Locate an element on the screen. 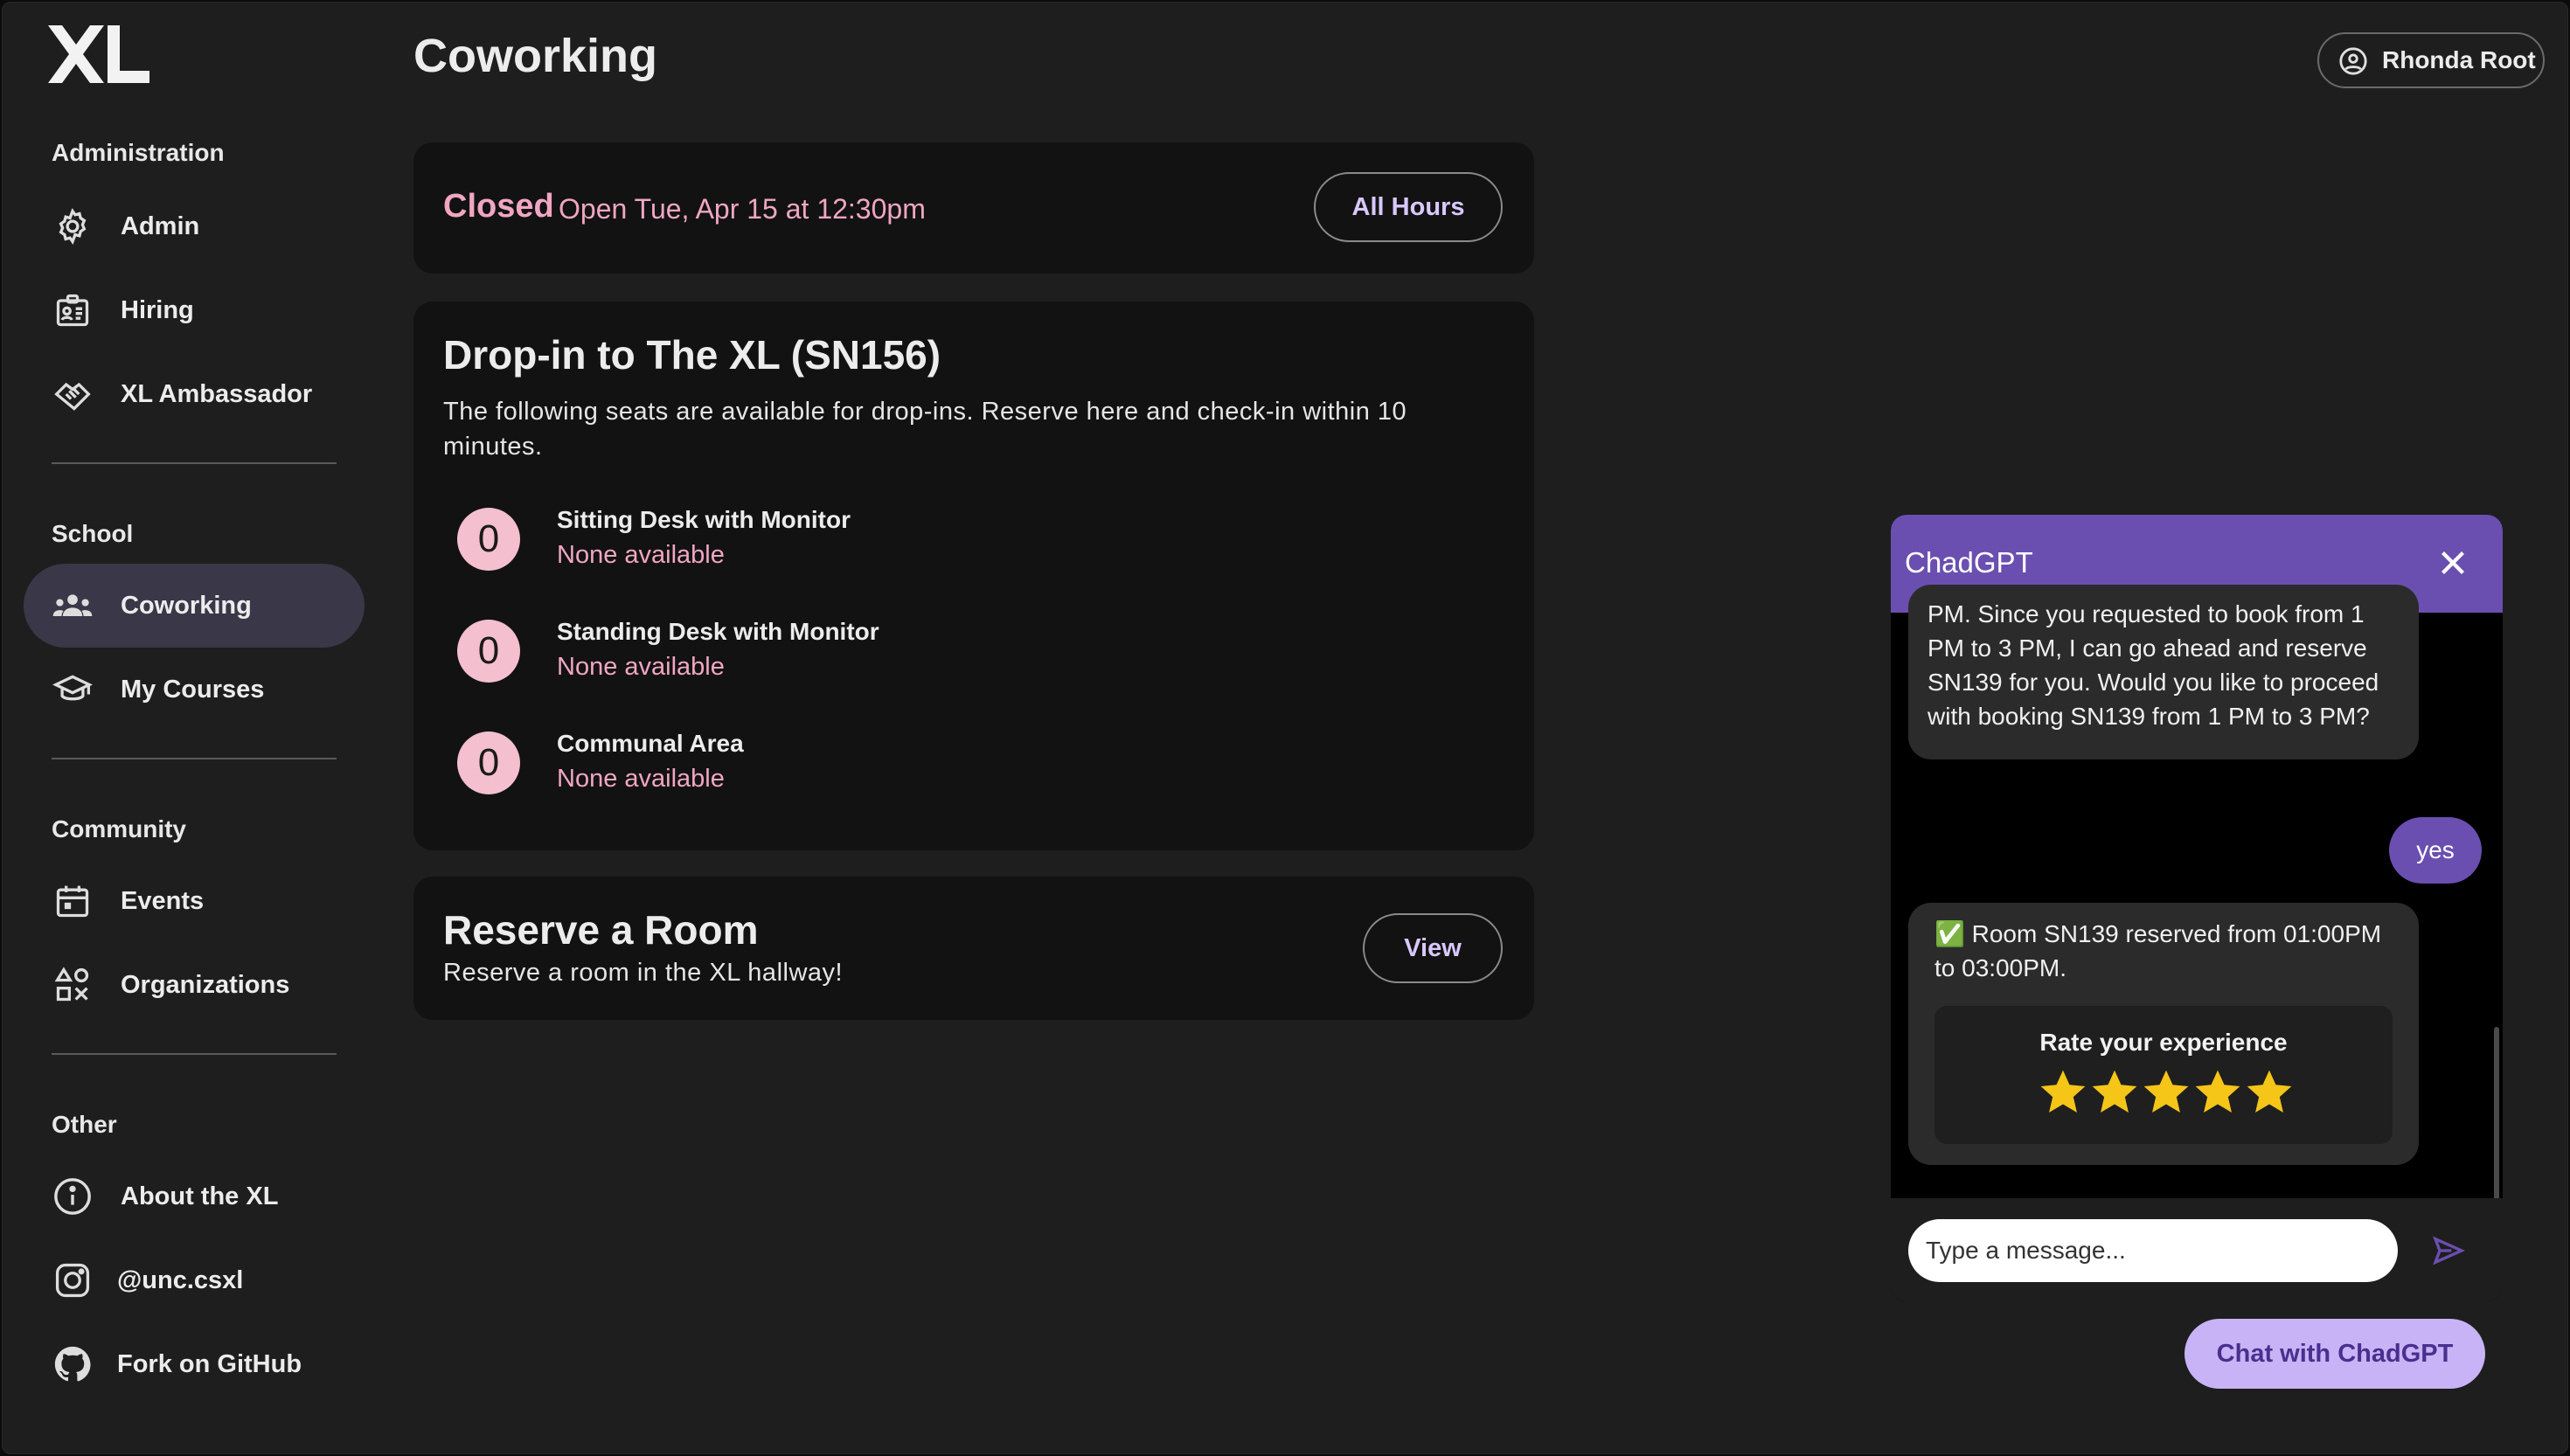  chat-launcher-button: Chat with ChadGPT is located at coordinates (2334, 1354).